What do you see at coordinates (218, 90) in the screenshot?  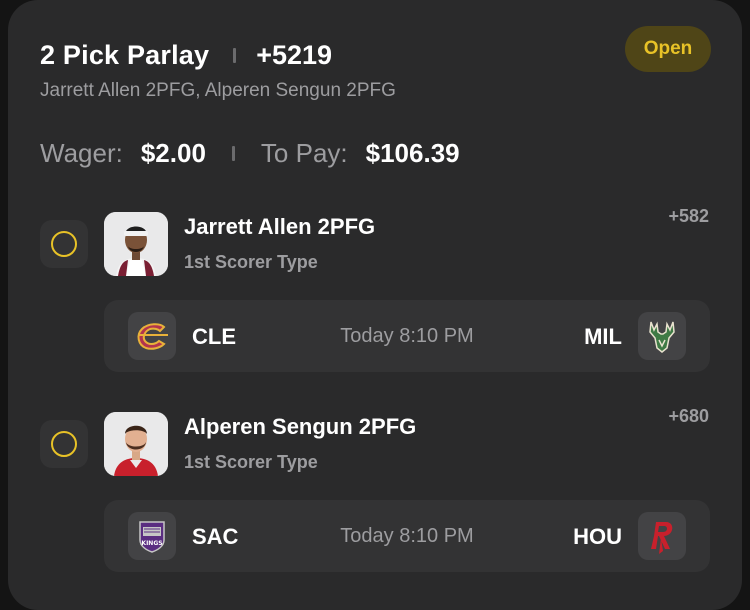 I see `legs-summary: Jarrett Allen 2PFG, Alperen Sengun 2PFG` at bounding box center [218, 90].